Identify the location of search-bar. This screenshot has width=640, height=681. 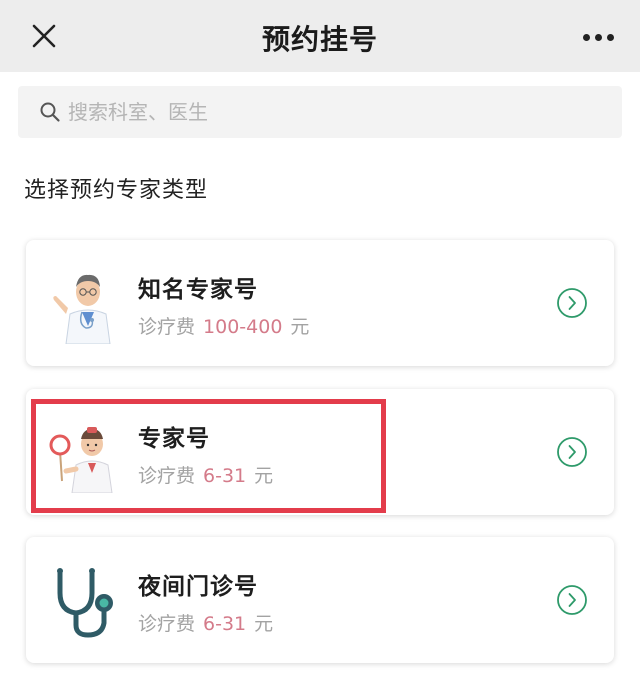
(320, 112).